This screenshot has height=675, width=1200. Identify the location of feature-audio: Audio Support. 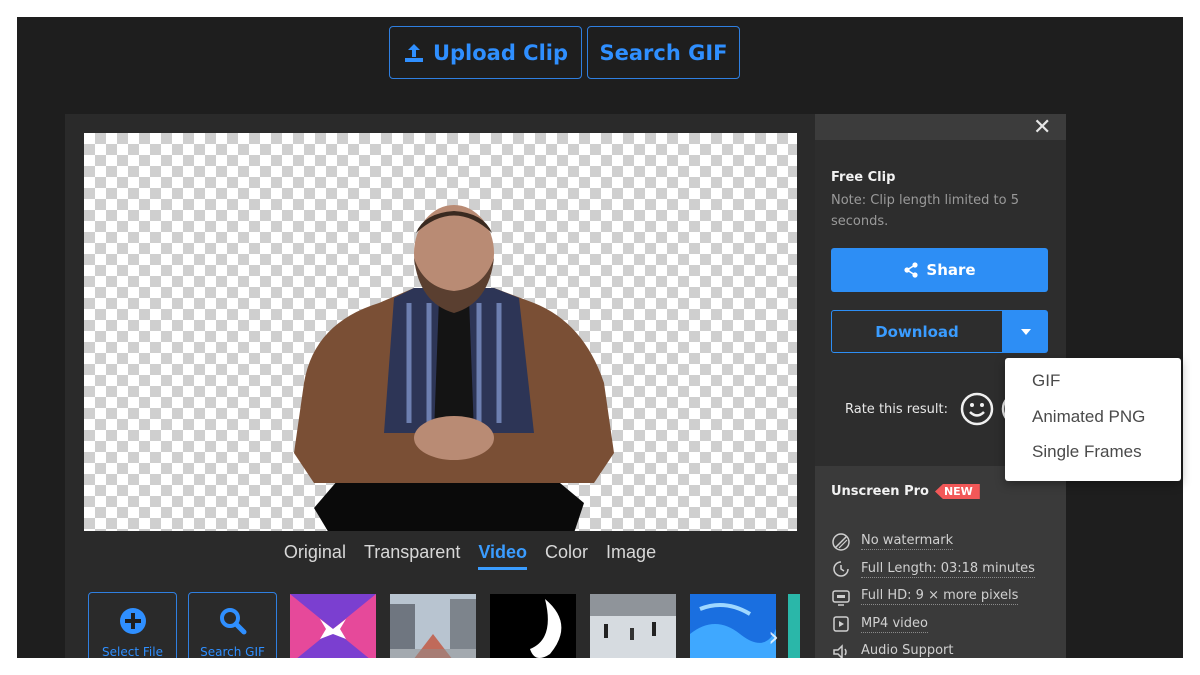
(933, 648).